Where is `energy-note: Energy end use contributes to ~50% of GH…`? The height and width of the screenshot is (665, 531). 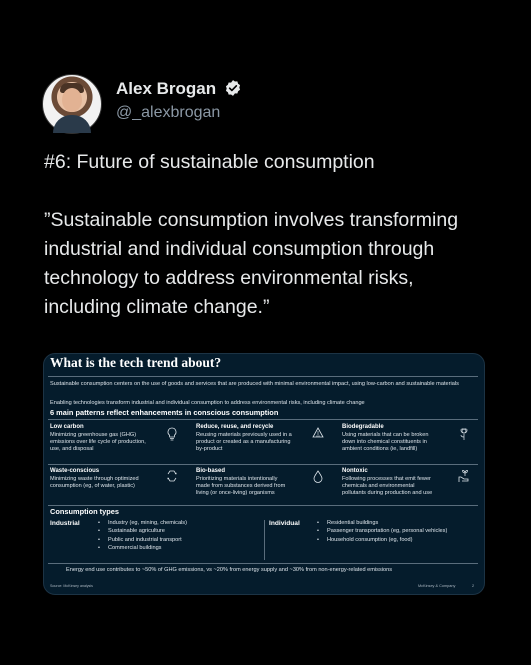
energy-note: Energy end use contributes to ~50% of GH… is located at coordinates (229, 570).